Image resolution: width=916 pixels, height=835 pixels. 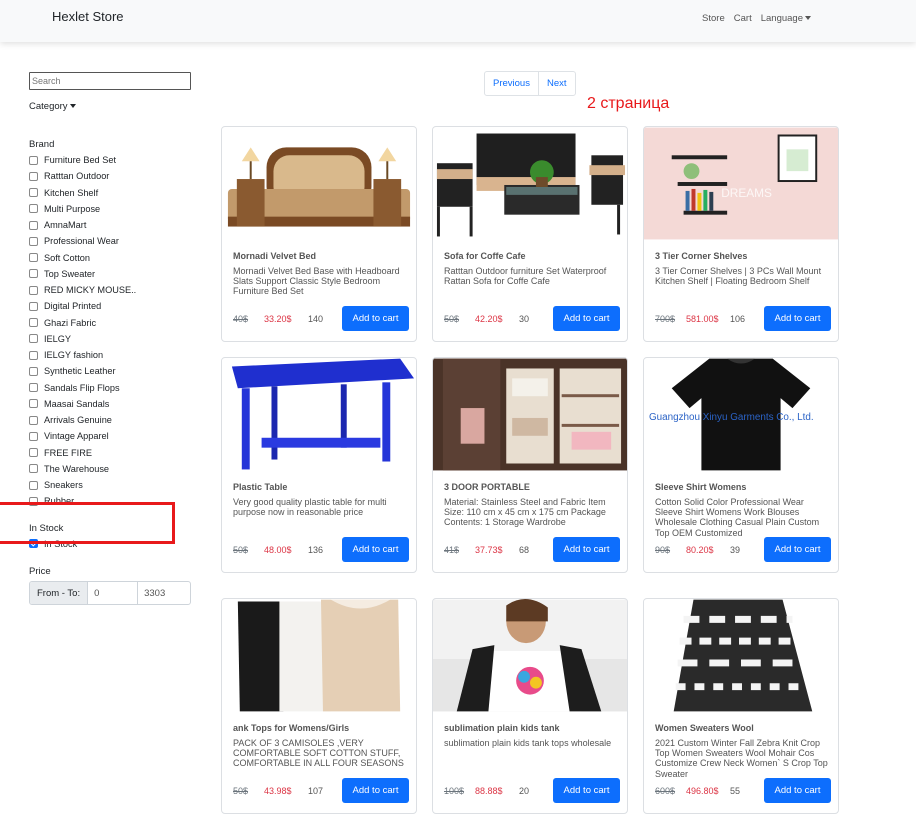 I want to click on brand-checkbox-row: Ratttan Outdoor, so click(x=116, y=176).